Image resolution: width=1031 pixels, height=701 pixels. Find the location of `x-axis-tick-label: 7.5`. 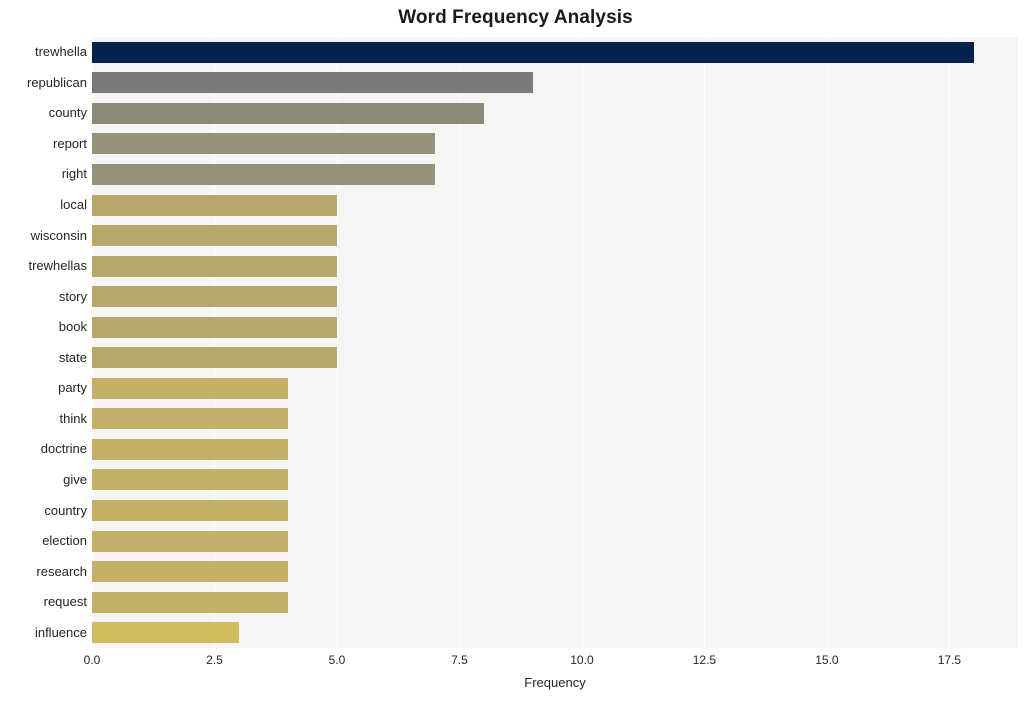

x-axis-tick-label: 7.5 is located at coordinates (459, 660).